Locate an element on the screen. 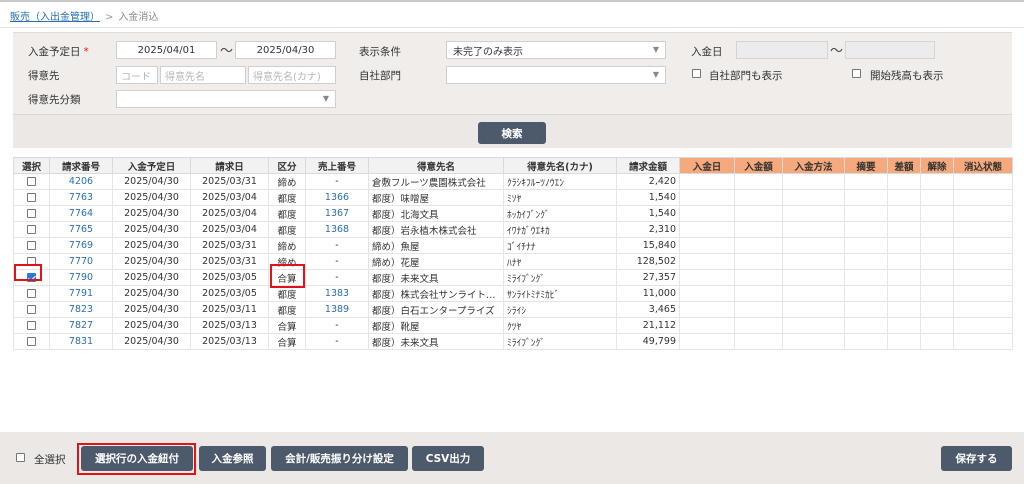  cell-invoice-no-link: 7790 is located at coordinates (81, 277).